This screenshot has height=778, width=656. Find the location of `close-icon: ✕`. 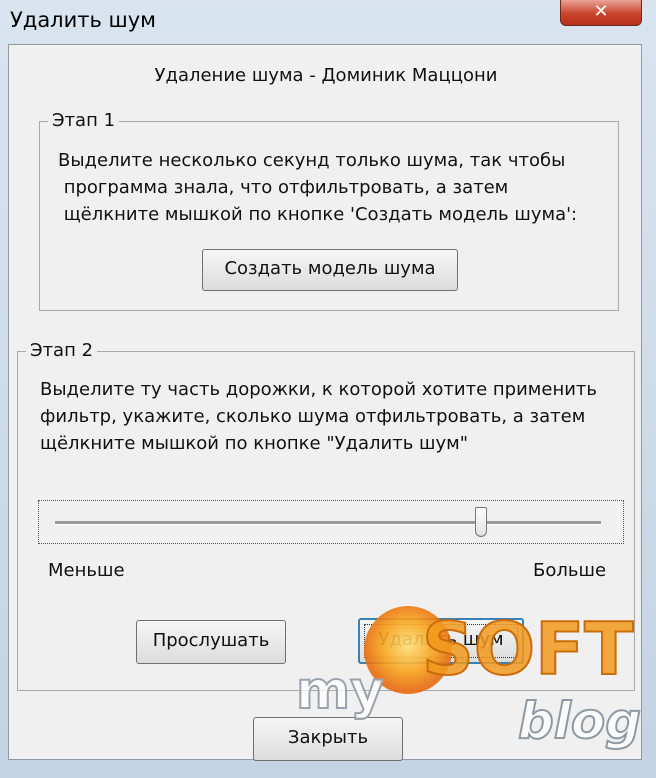

close-icon: ✕ is located at coordinates (601, 11).